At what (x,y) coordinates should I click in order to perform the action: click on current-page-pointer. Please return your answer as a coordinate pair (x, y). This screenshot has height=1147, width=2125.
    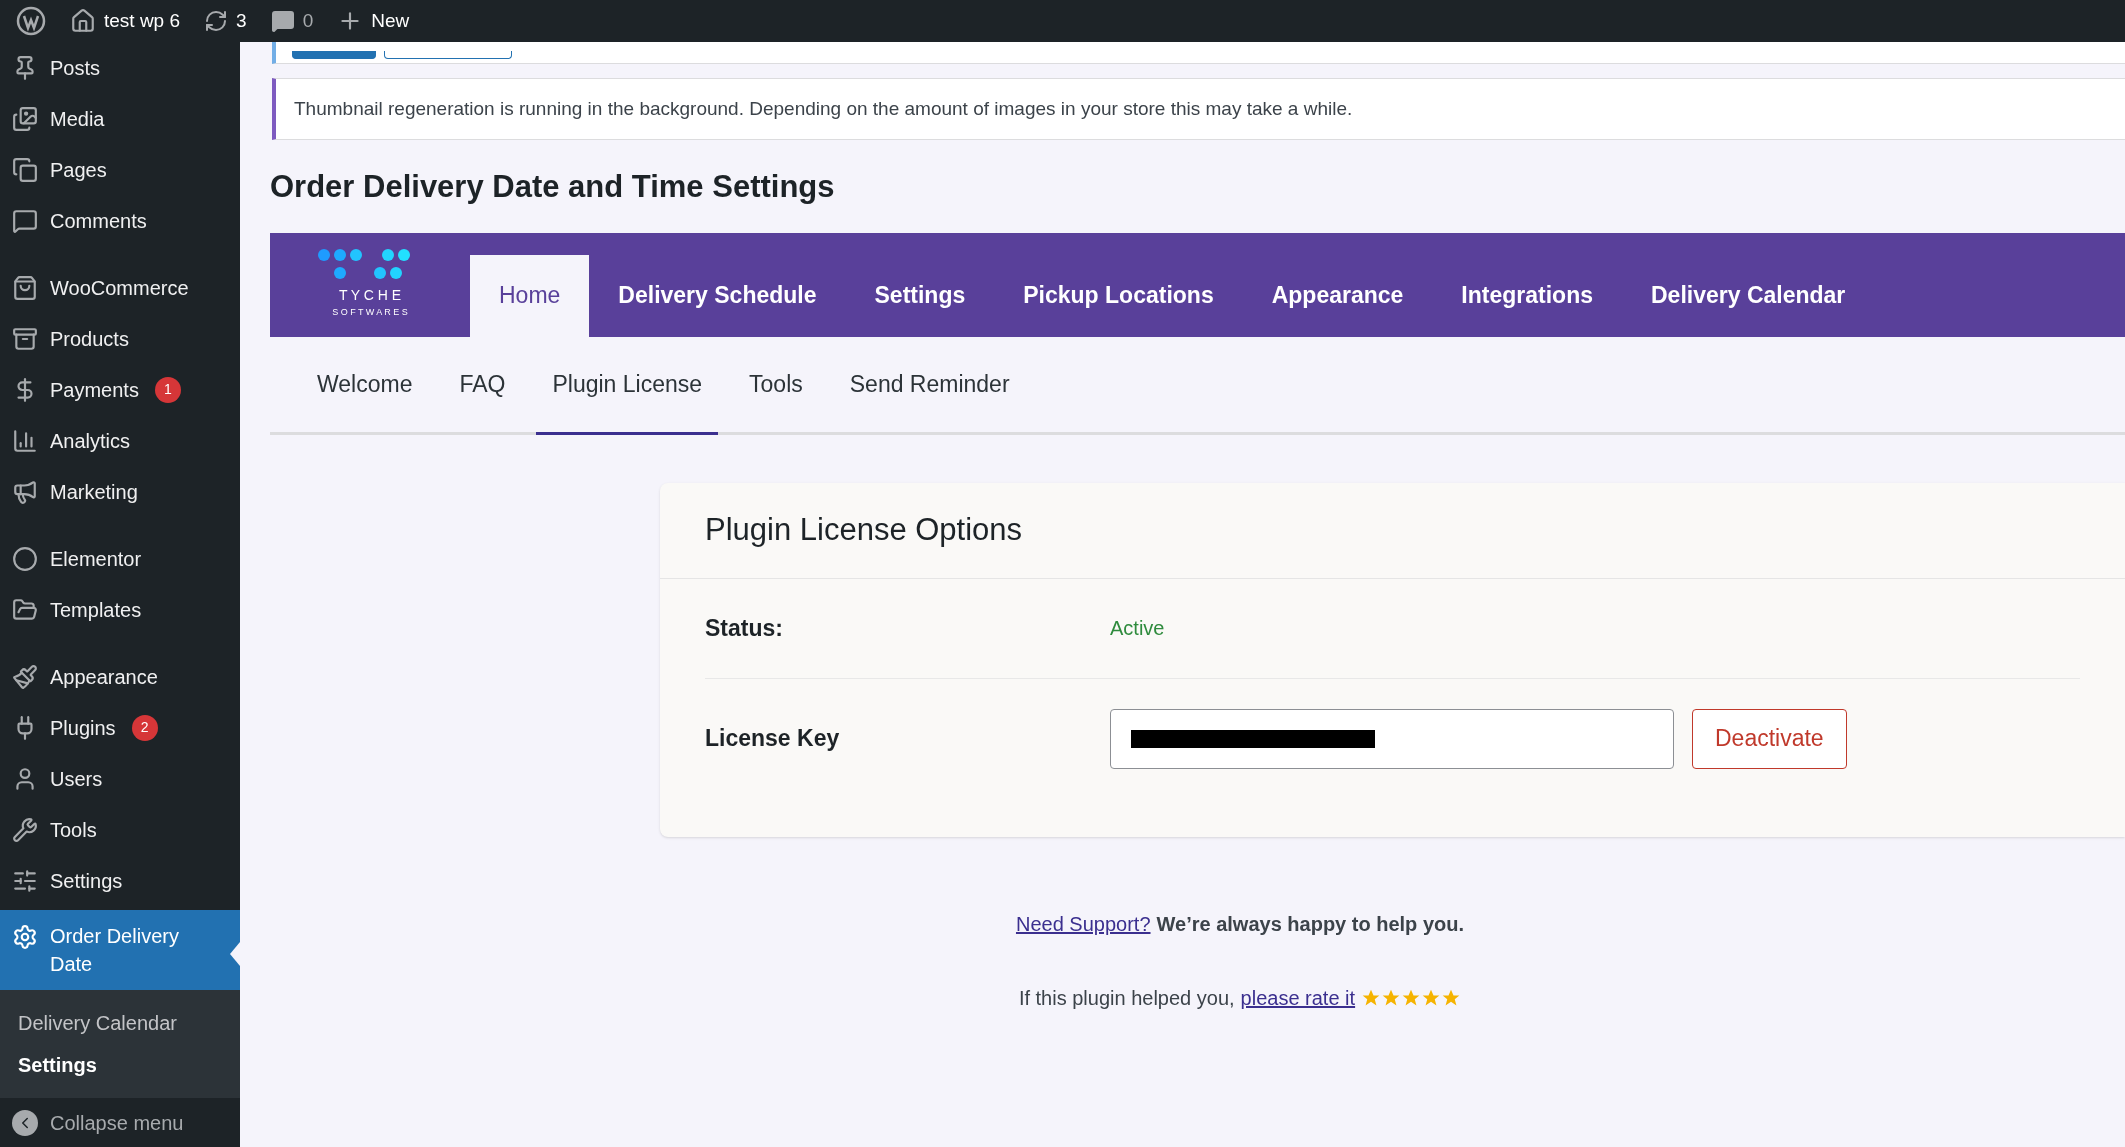
    Looking at the image, I should click on (235, 954).